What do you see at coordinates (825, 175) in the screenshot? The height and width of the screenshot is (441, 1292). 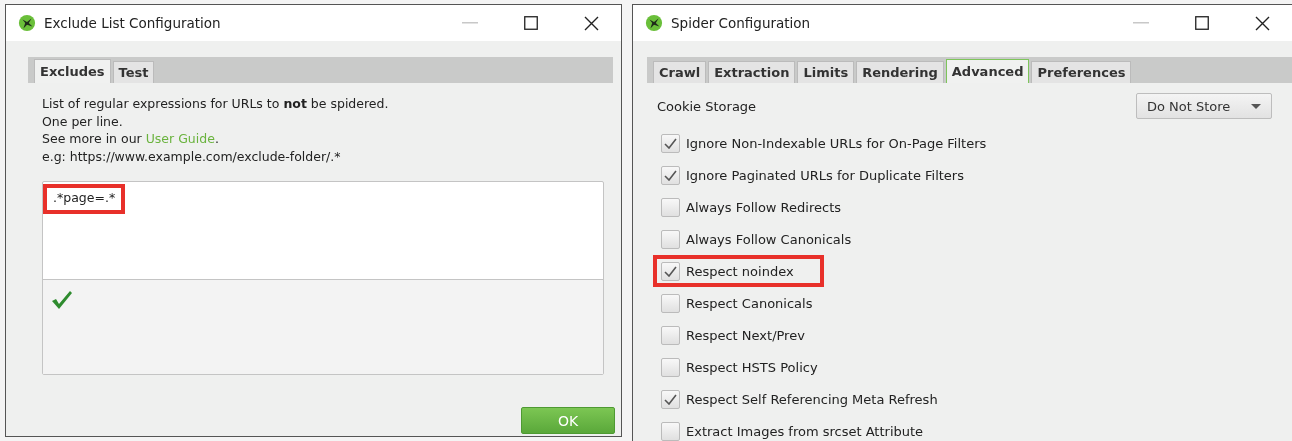 I see `option-label: Ignore Paginated URLs for Duplicate Filters` at bounding box center [825, 175].